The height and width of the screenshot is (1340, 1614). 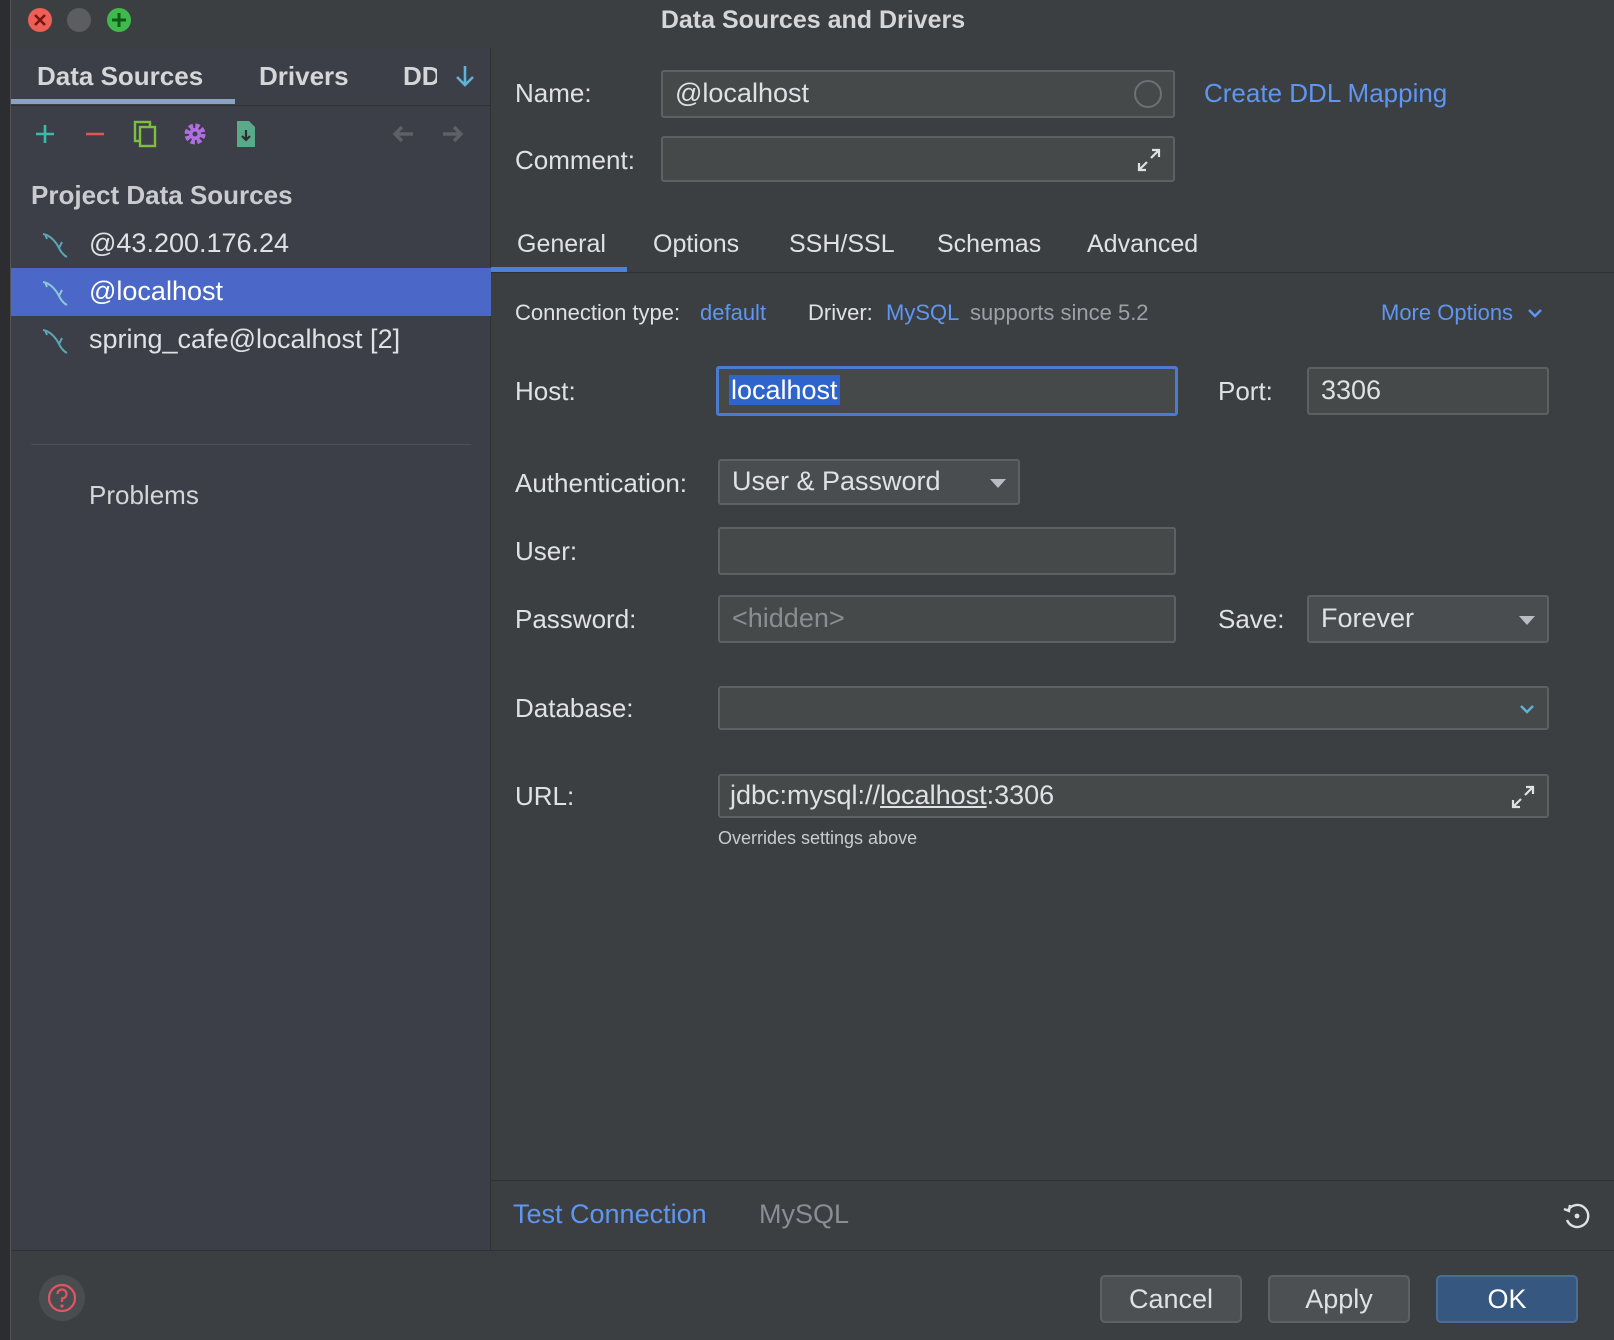 I want to click on user-input, so click(x=947, y=551).